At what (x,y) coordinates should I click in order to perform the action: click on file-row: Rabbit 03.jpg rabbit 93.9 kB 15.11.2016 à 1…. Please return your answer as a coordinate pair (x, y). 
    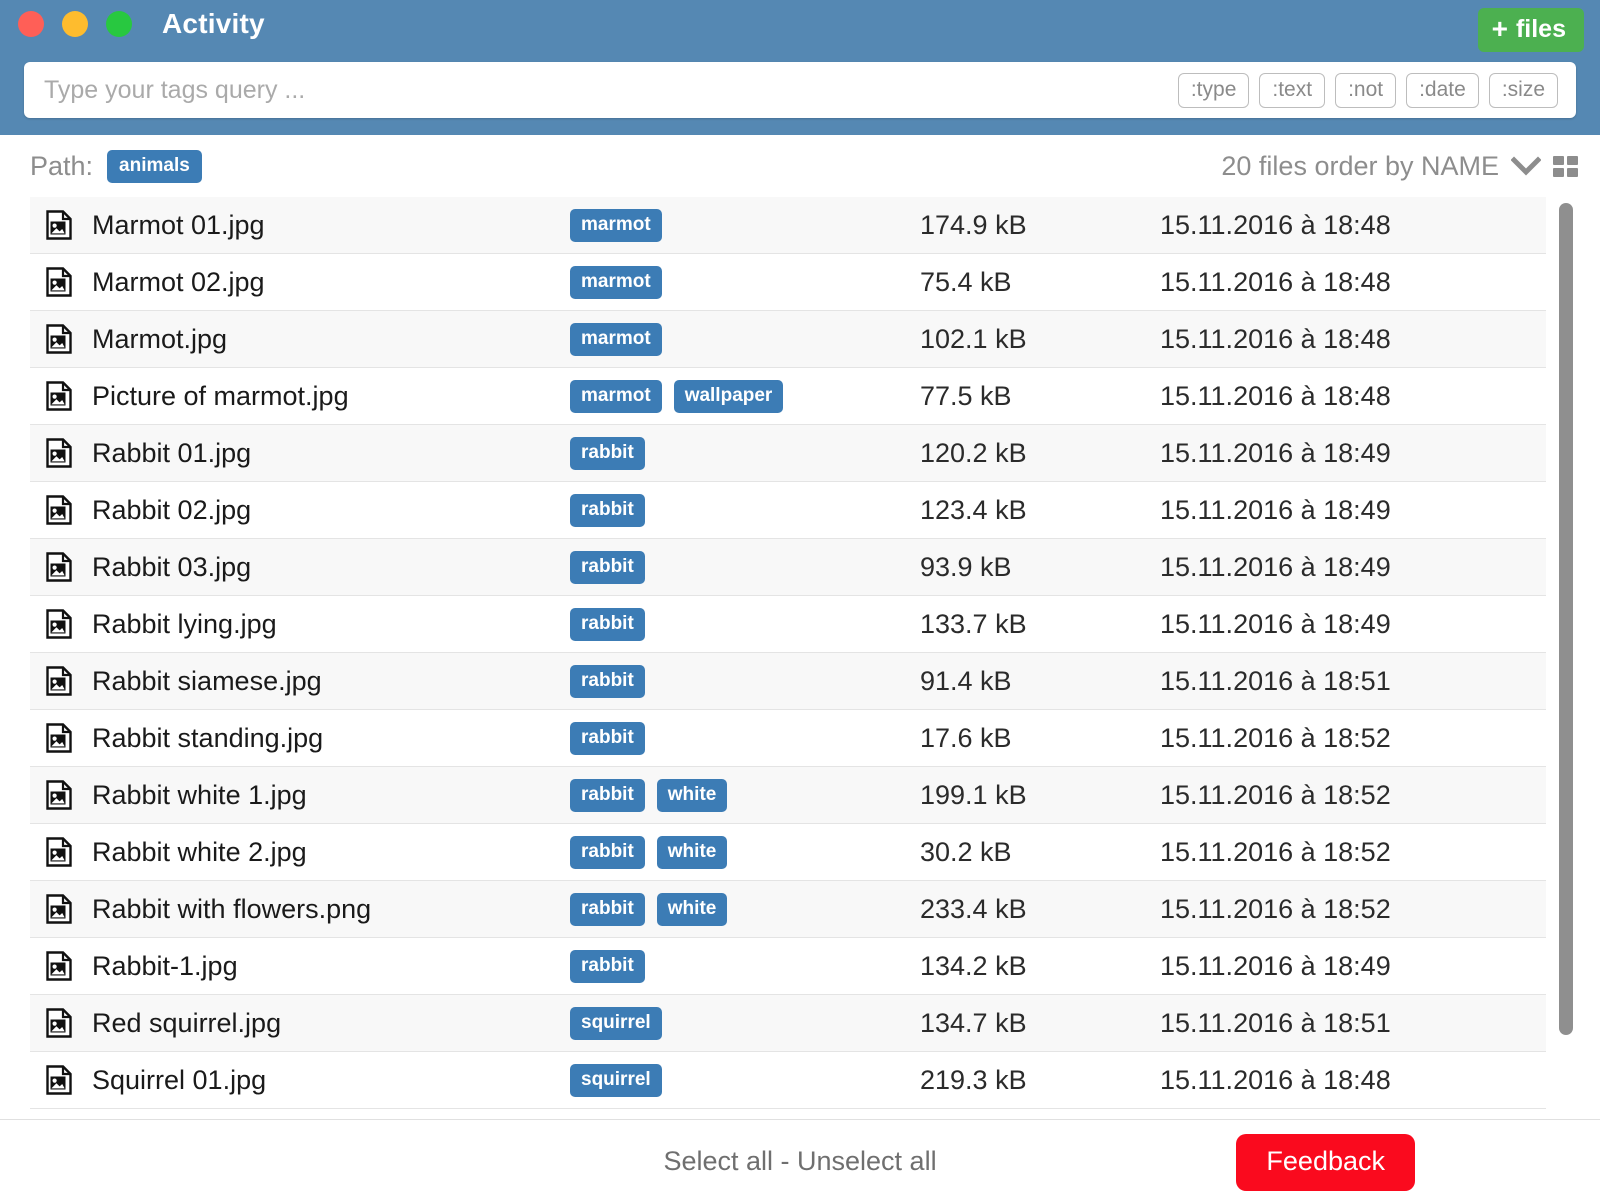
    Looking at the image, I should click on (788, 567).